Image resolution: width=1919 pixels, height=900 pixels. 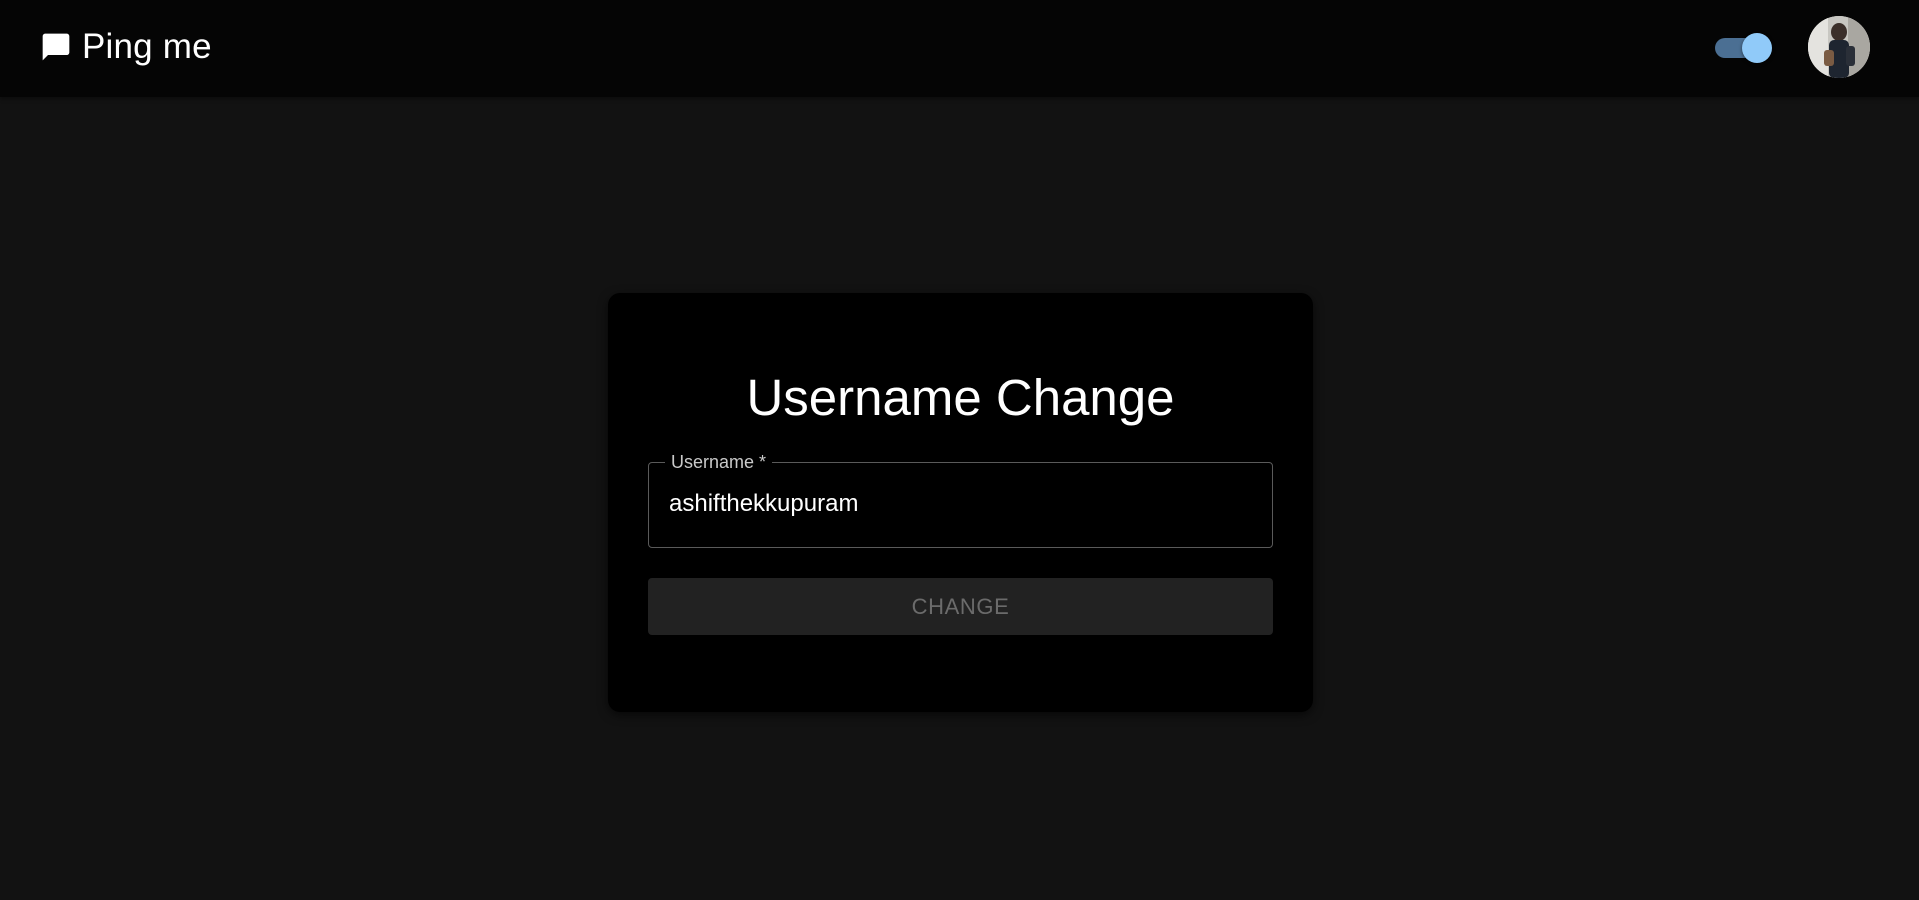 I want to click on username-label: Username *, so click(x=719, y=462).